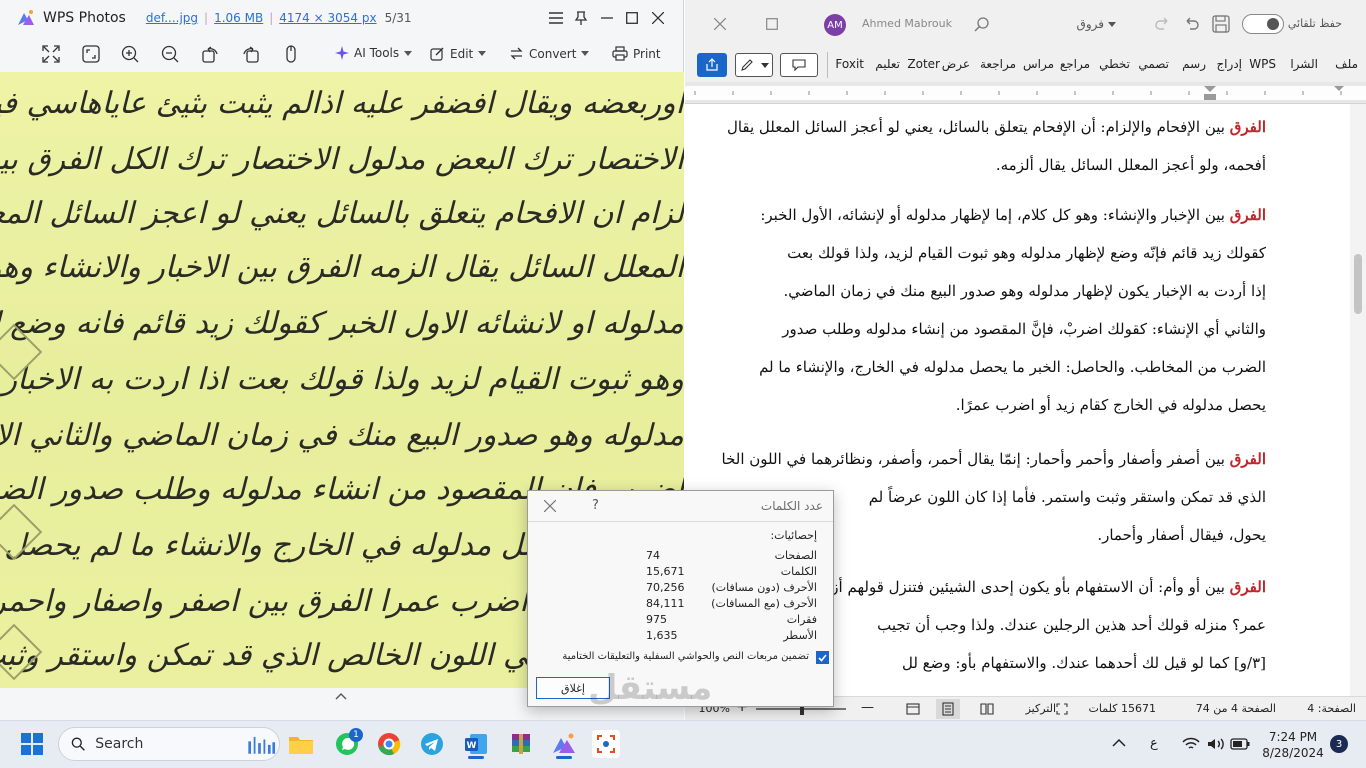 The height and width of the screenshot is (768, 1366). What do you see at coordinates (1262, 64) in the screenshot?
I see `tab-wps: WPS` at bounding box center [1262, 64].